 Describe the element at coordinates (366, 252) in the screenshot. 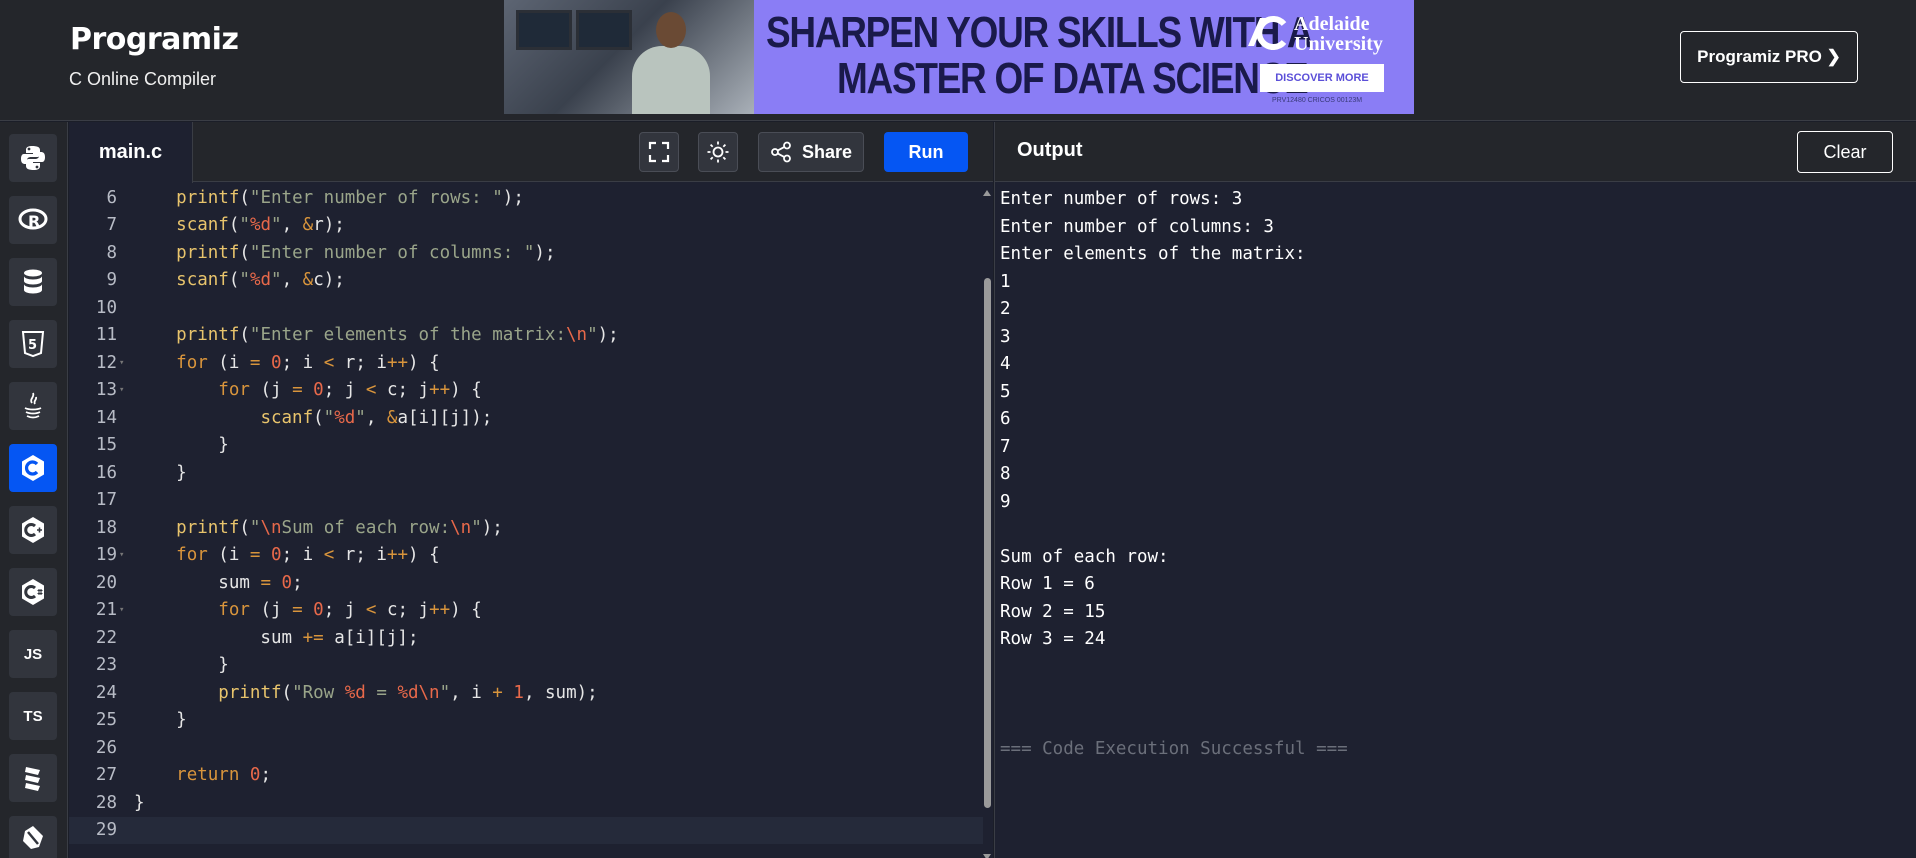

I see `code-text: printf("Enter number of columns: ");` at that location.